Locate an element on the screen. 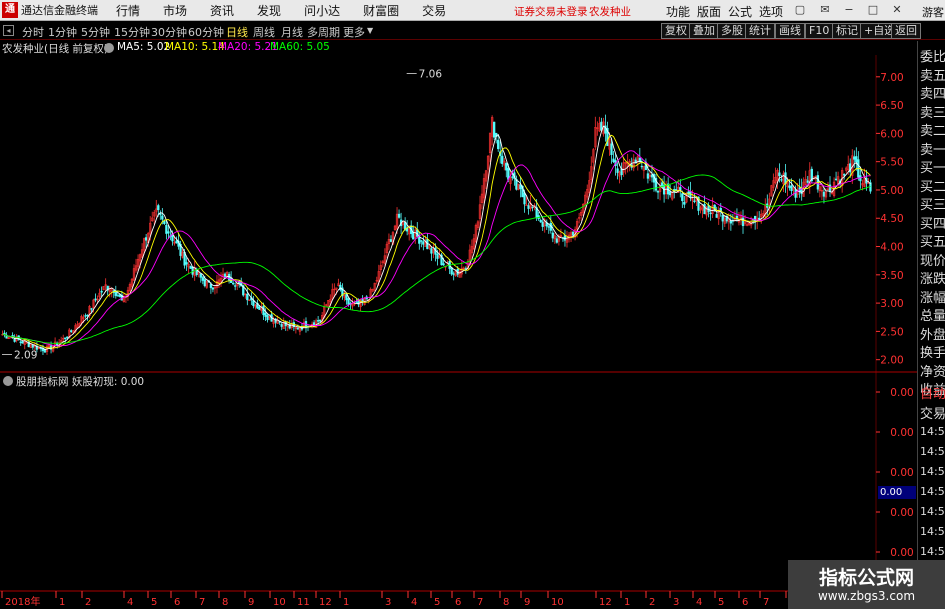 The width and height of the screenshot is (945, 609). x-tick-label: 7 is located at coordinates (480, 602).